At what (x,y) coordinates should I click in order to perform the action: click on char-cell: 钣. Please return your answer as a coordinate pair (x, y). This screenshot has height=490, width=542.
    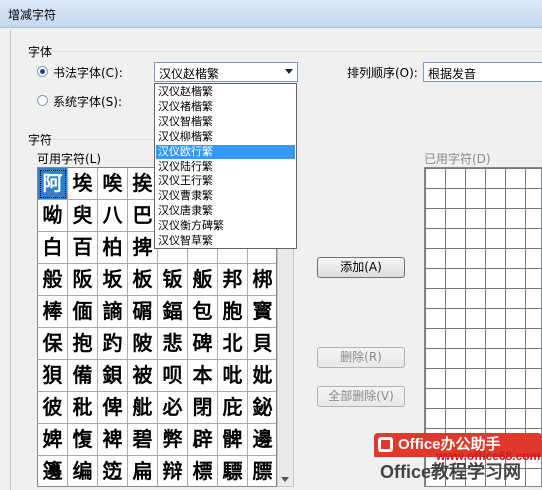
    Looking at the image, I should click on (173, 280).